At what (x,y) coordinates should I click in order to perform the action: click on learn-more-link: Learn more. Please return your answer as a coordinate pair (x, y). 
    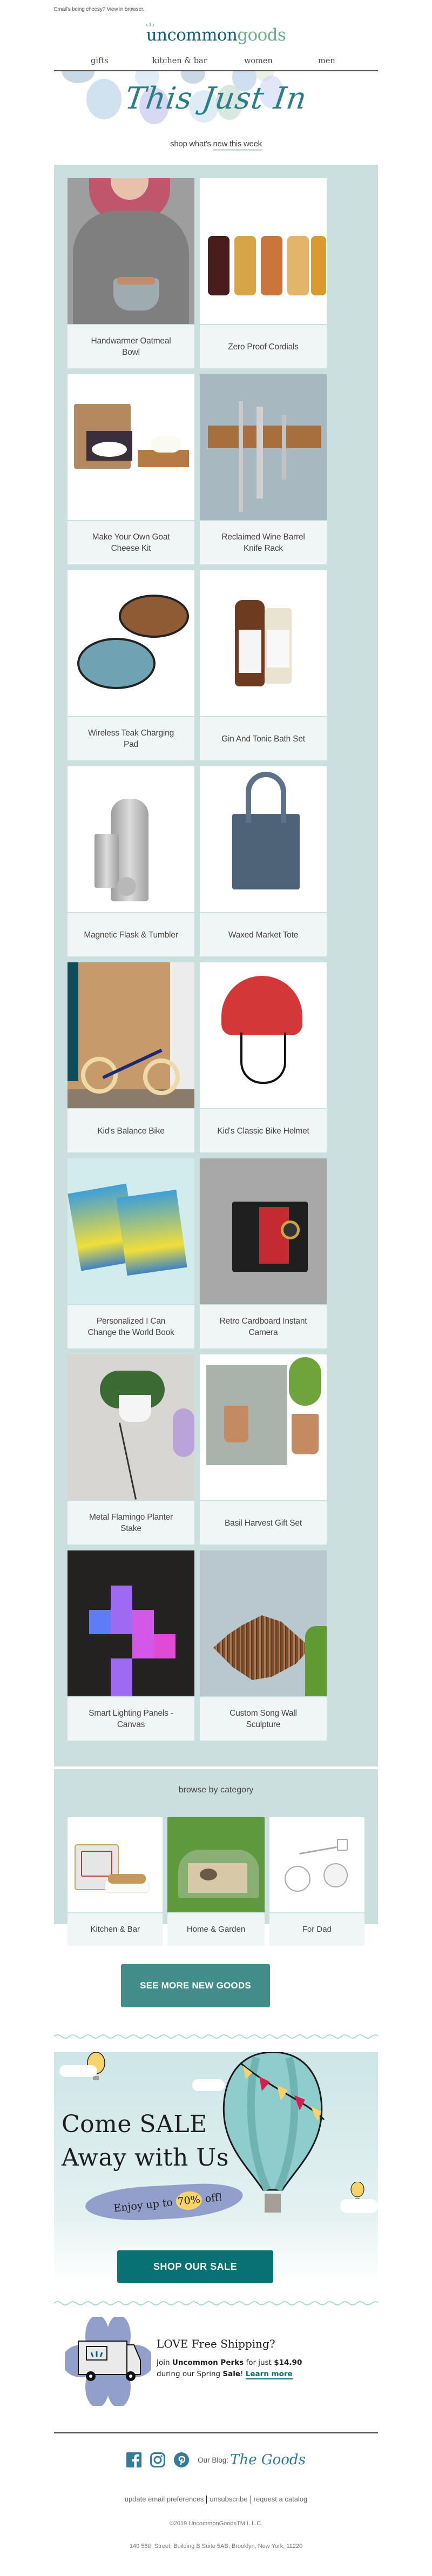
    Looking at the image, I should click on (269, 2374).